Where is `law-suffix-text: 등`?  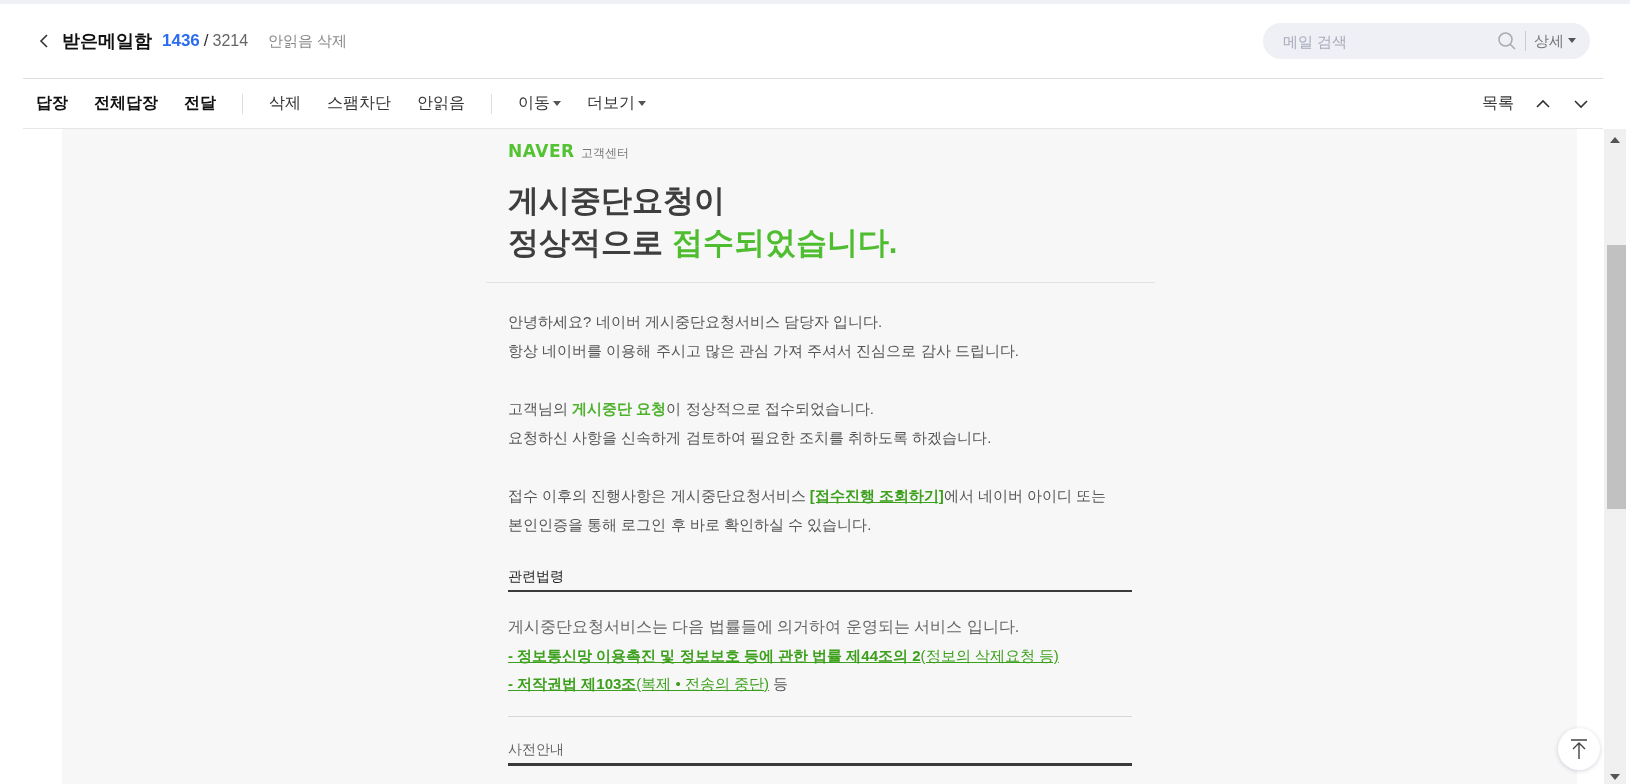 law-suffix-text: 등 is located at coordinates (780, 683).